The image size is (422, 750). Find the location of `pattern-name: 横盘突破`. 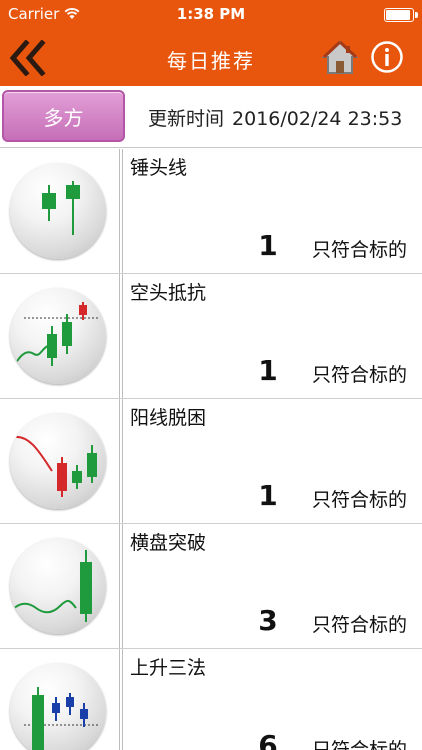

pattern-name: 横盘突破 is located at coordinates (168, 543).